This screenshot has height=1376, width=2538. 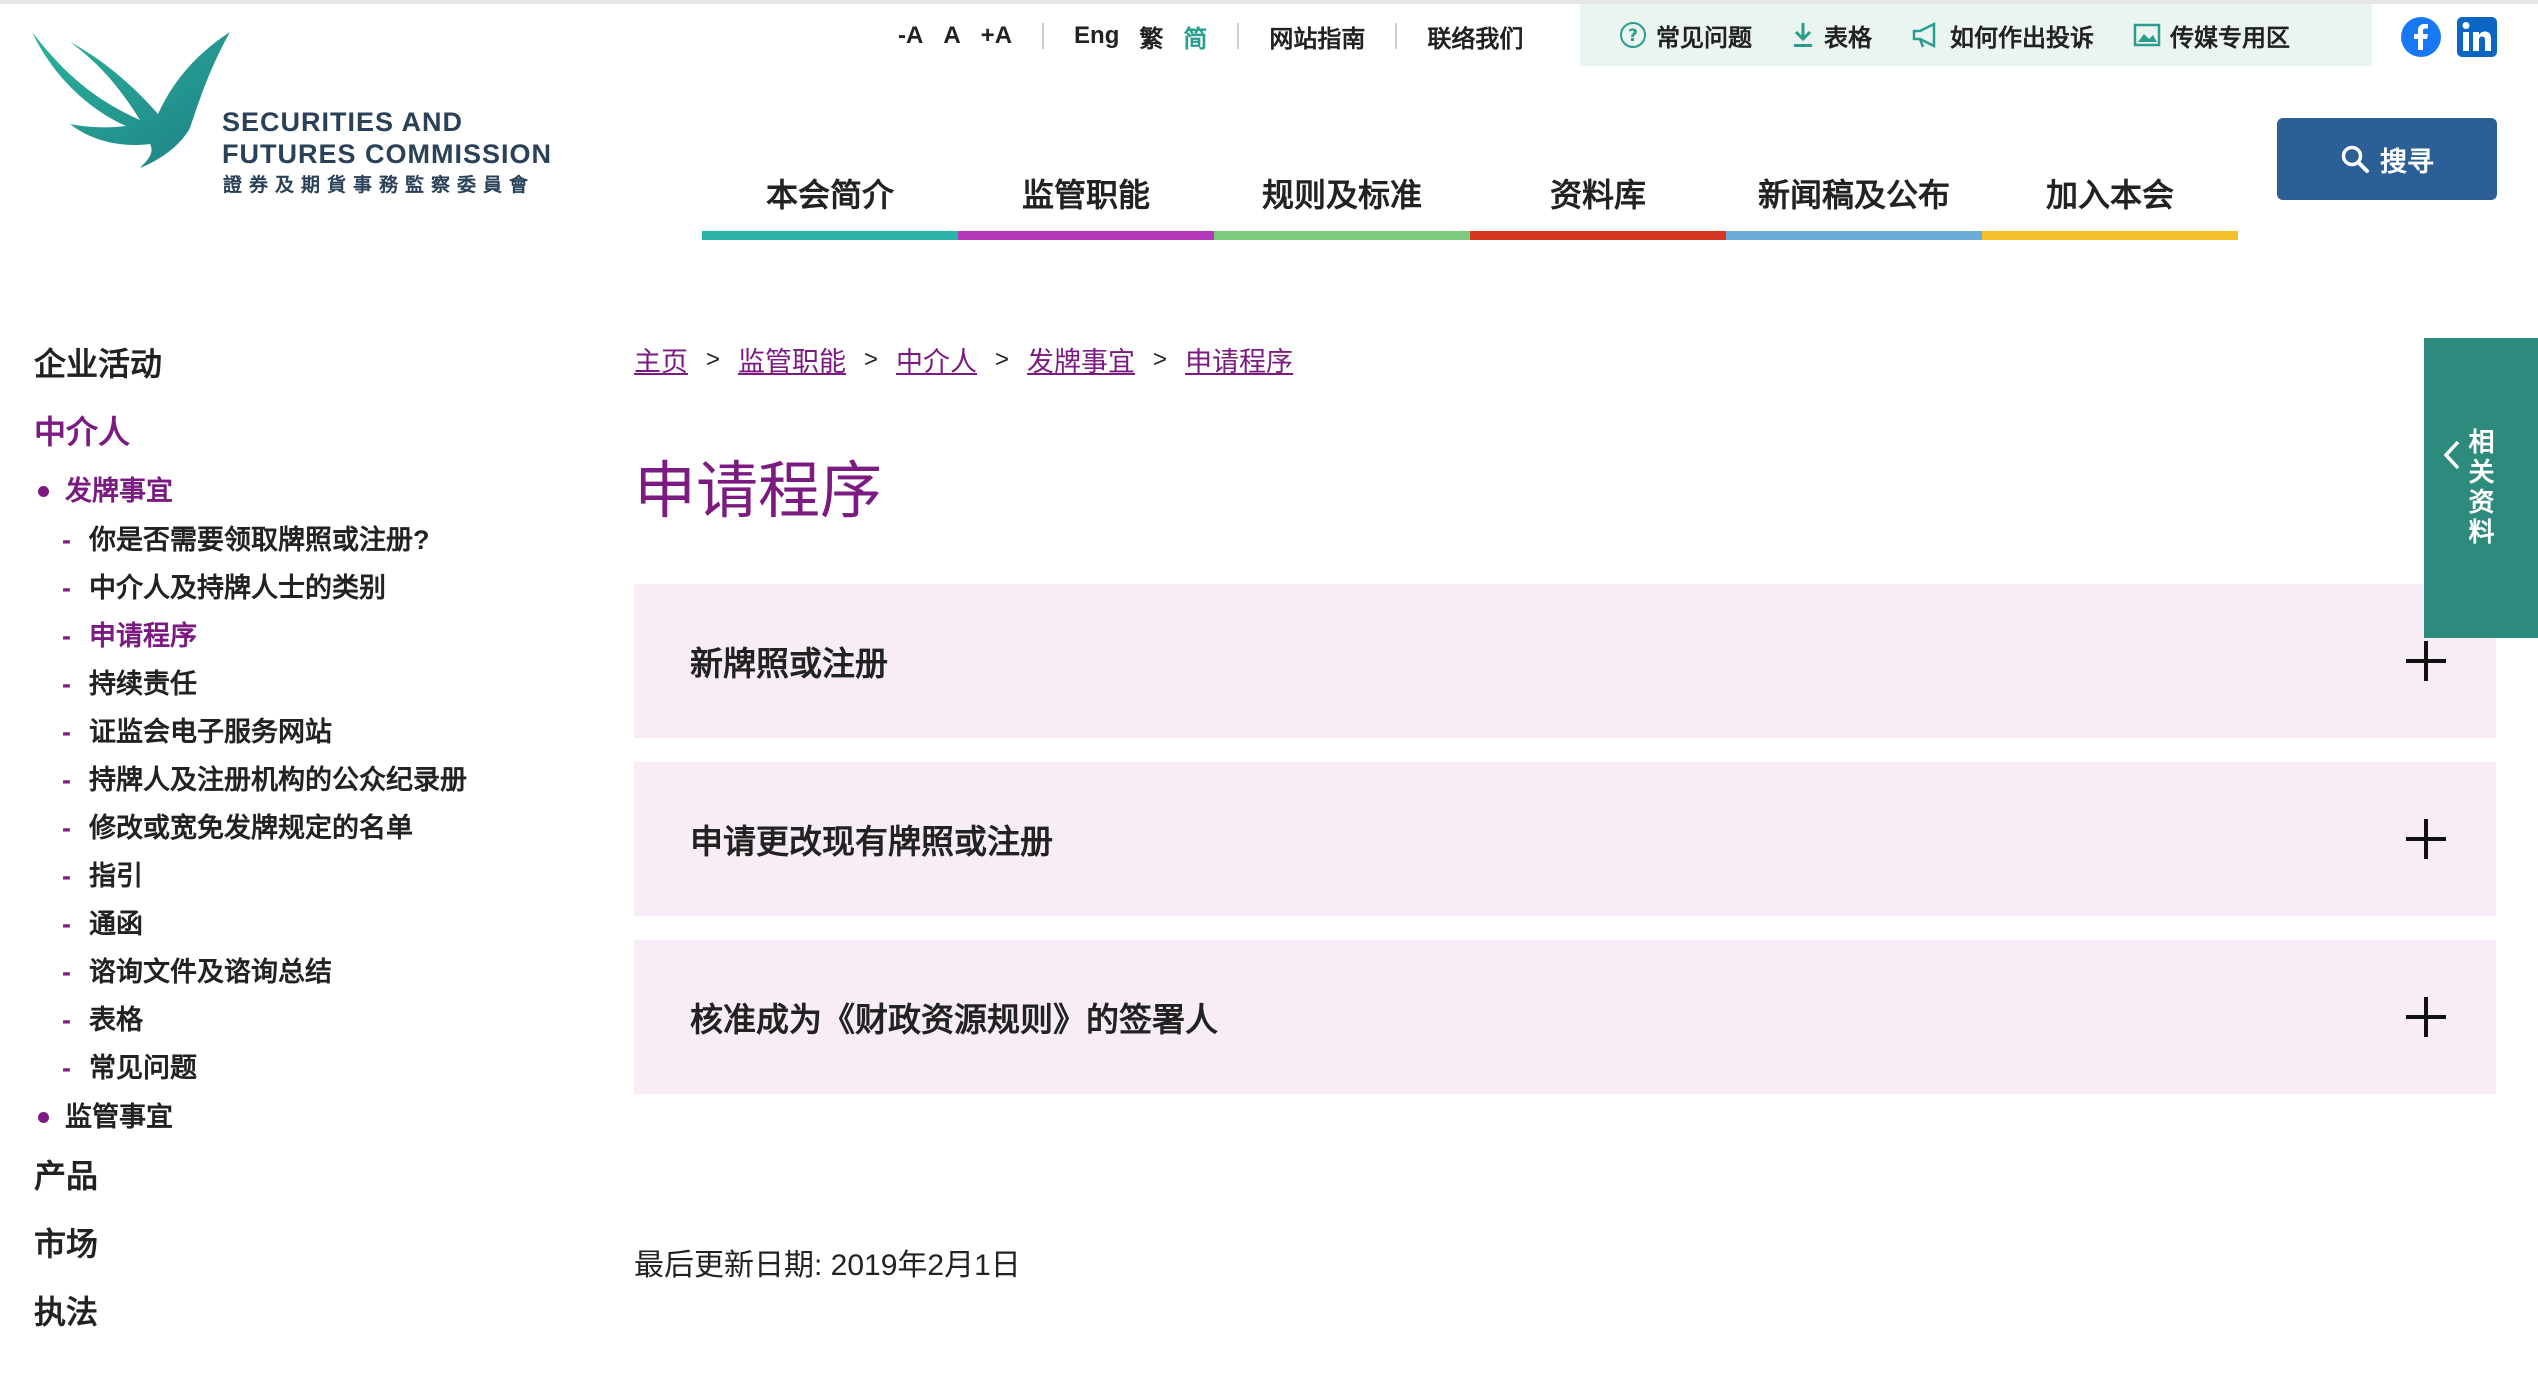 What do you see at coordinates (2477, 37) in the screenshot?
I see `linkedin-icon` at bounding box center [2477, 37].